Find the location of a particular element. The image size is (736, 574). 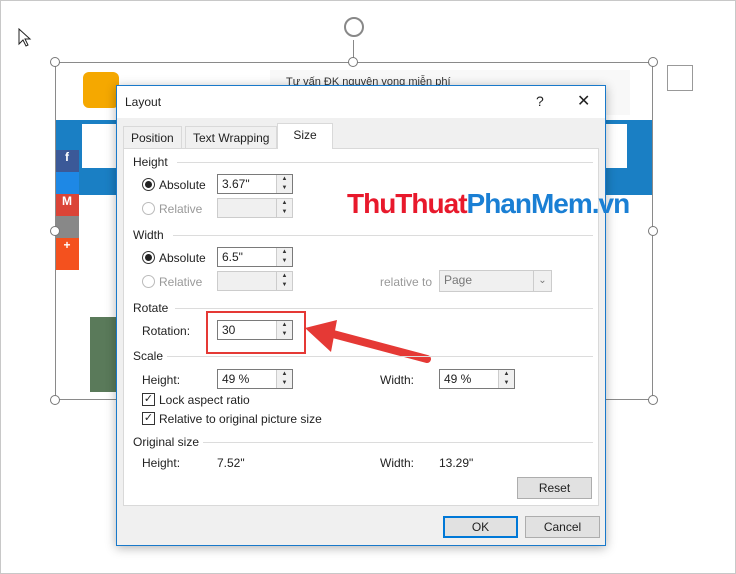

width-relative-label: Relative is located at coordinates (181, 282).